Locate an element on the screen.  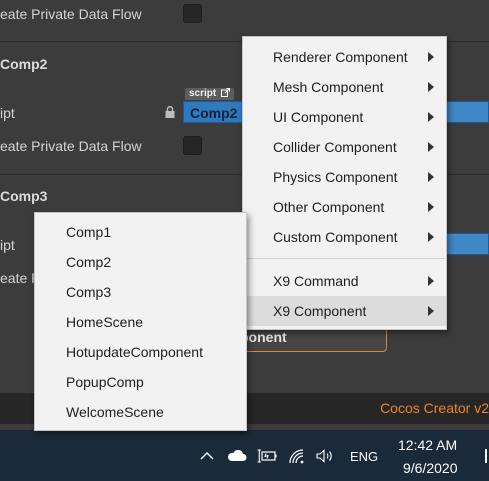
comp2-script-label: ipt is located at coordinates (7, 113).